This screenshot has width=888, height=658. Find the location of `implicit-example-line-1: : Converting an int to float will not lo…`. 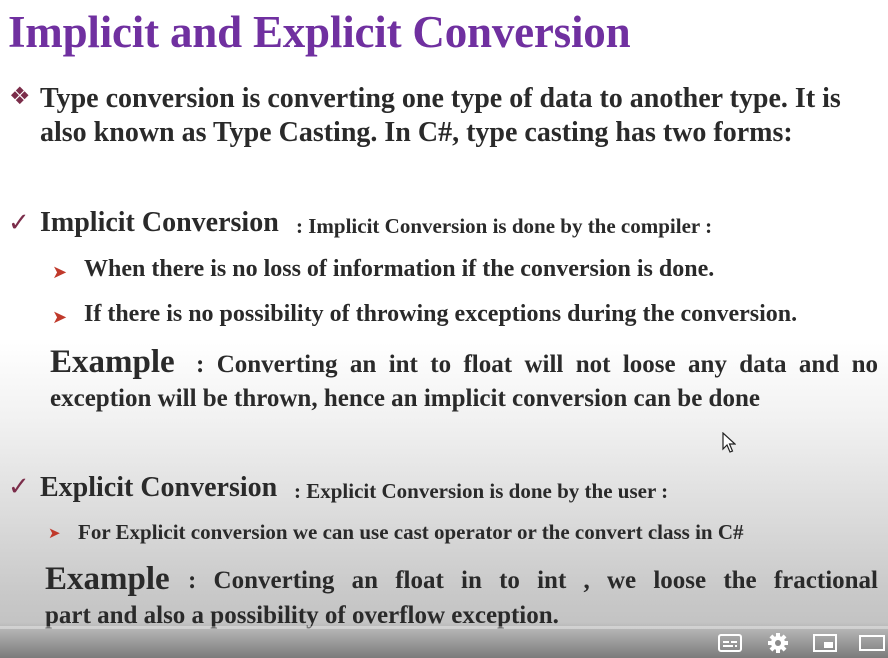

implicit-example-line-1: : Converting an int to float will not lo… is located at coordinates (537, 364).